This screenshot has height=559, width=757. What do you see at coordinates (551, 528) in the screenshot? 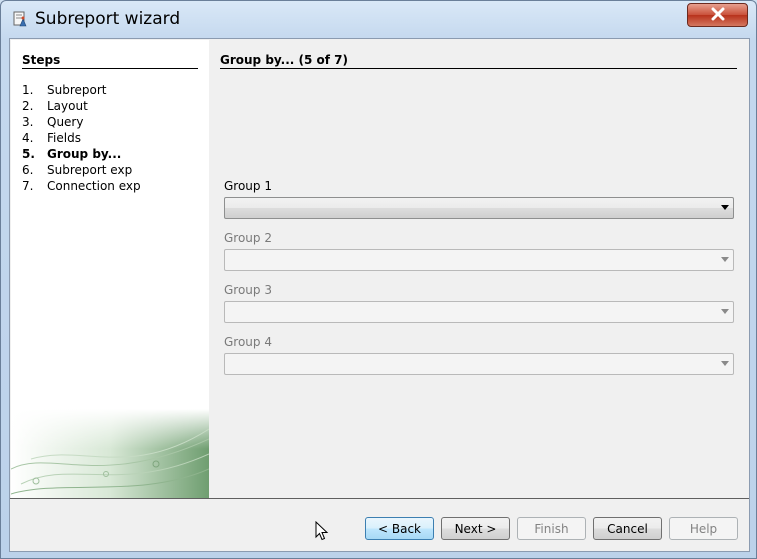
I see `finish-button: Finish` at bounding box center [551, 528].